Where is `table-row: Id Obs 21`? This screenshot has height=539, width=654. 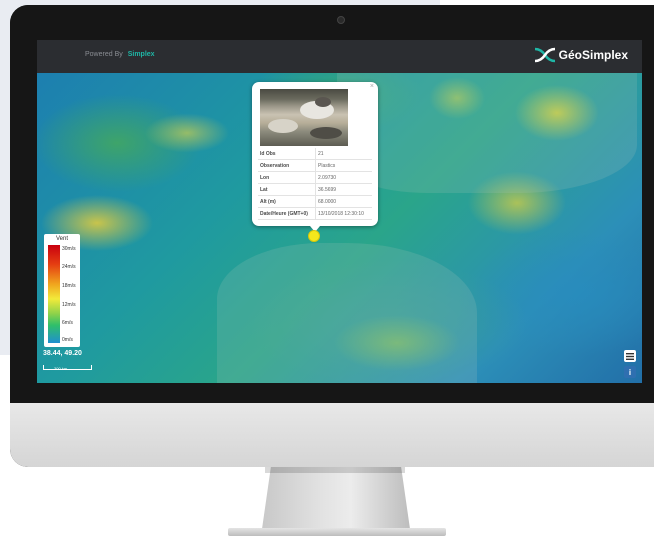 table-row: Id Obs 21 is located at coordinates (315, 154).